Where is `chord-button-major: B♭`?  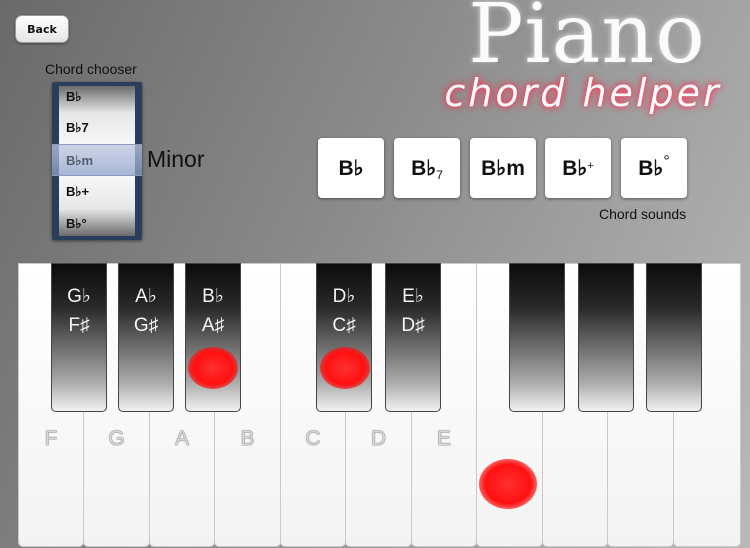 chord-button-major: B♭ is located at coordinates (351, 168).